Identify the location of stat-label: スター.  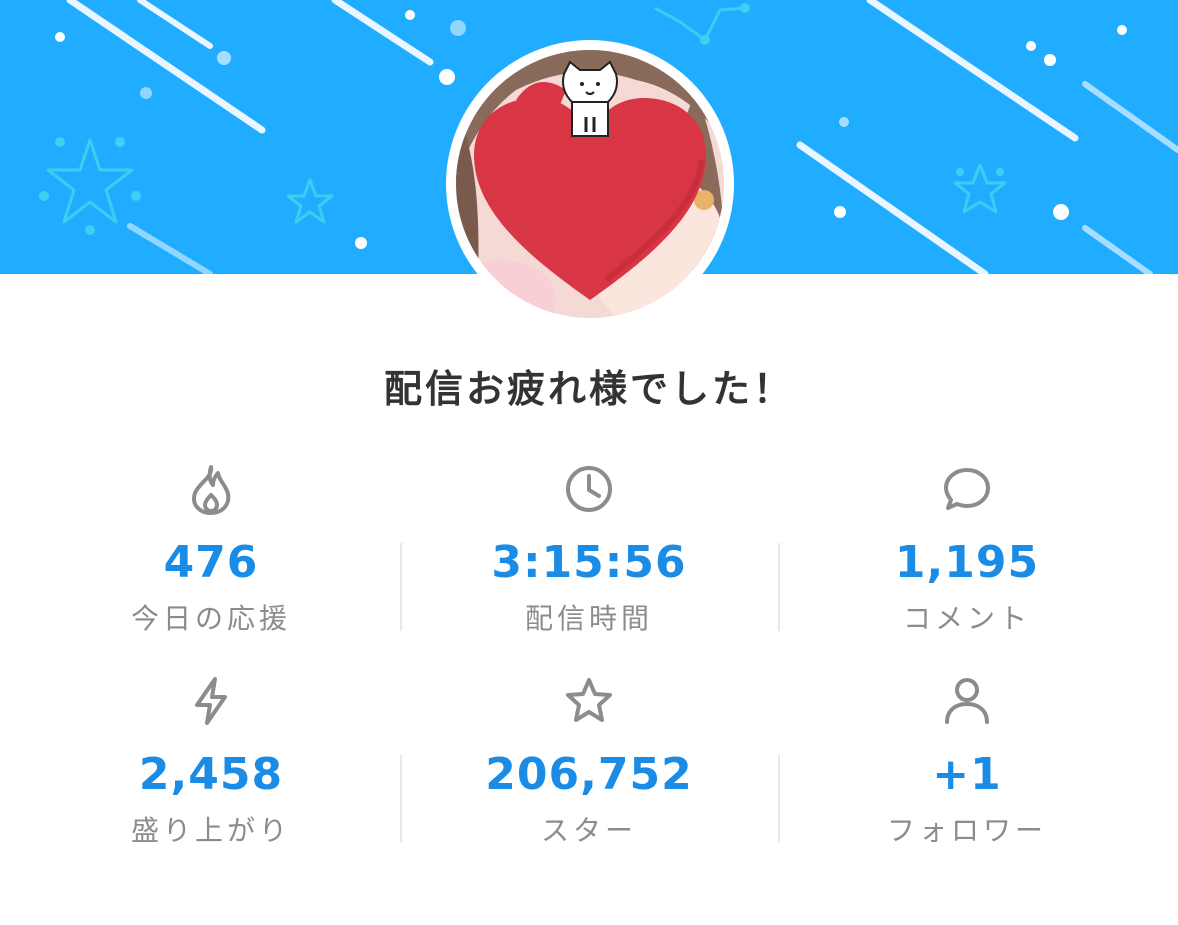
(588, 830).